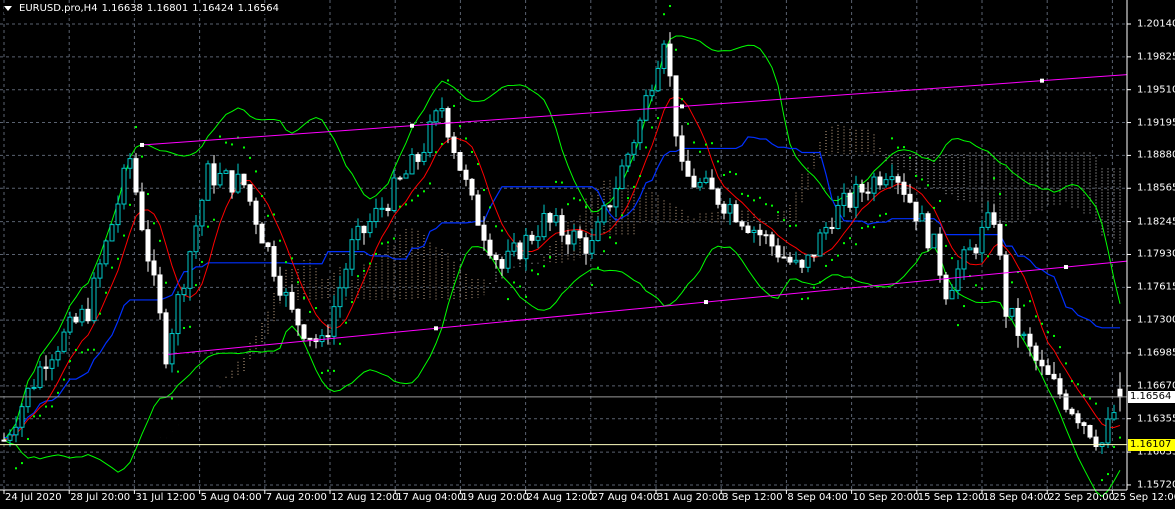 The width and height of the screenshot is (1175, 509). I want to click on time-label: 17 Aug 04:00, so click(430, 497).